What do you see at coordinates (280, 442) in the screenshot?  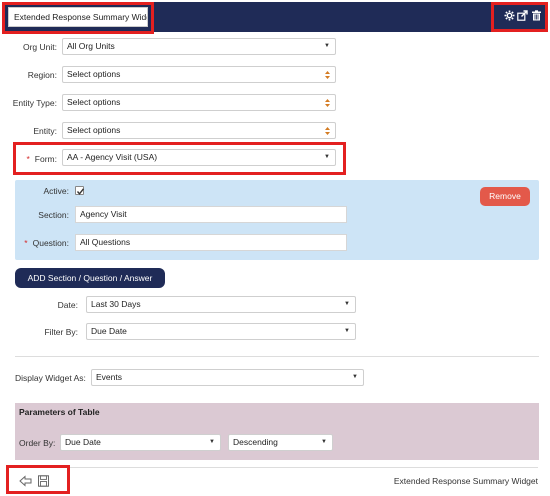 I see `order-direction-select: Descending ▼` at bounding box center [280, 442].